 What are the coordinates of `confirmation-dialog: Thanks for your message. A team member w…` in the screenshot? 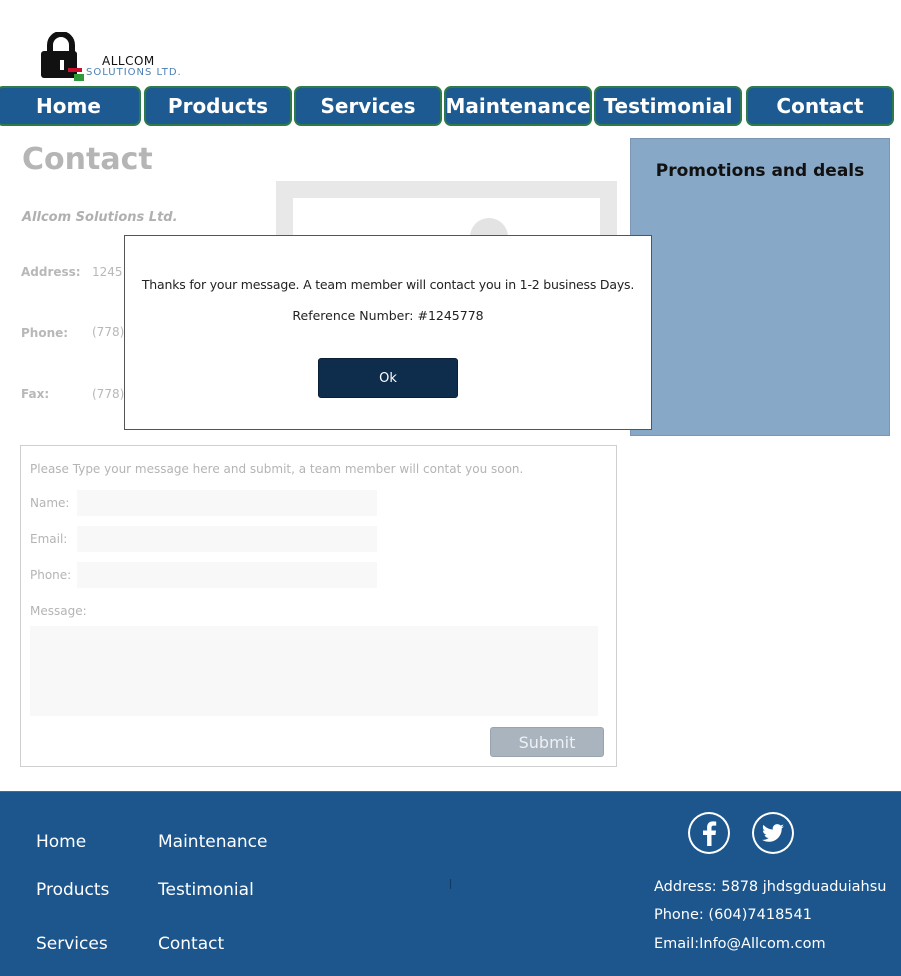 It's located at (388, 332).